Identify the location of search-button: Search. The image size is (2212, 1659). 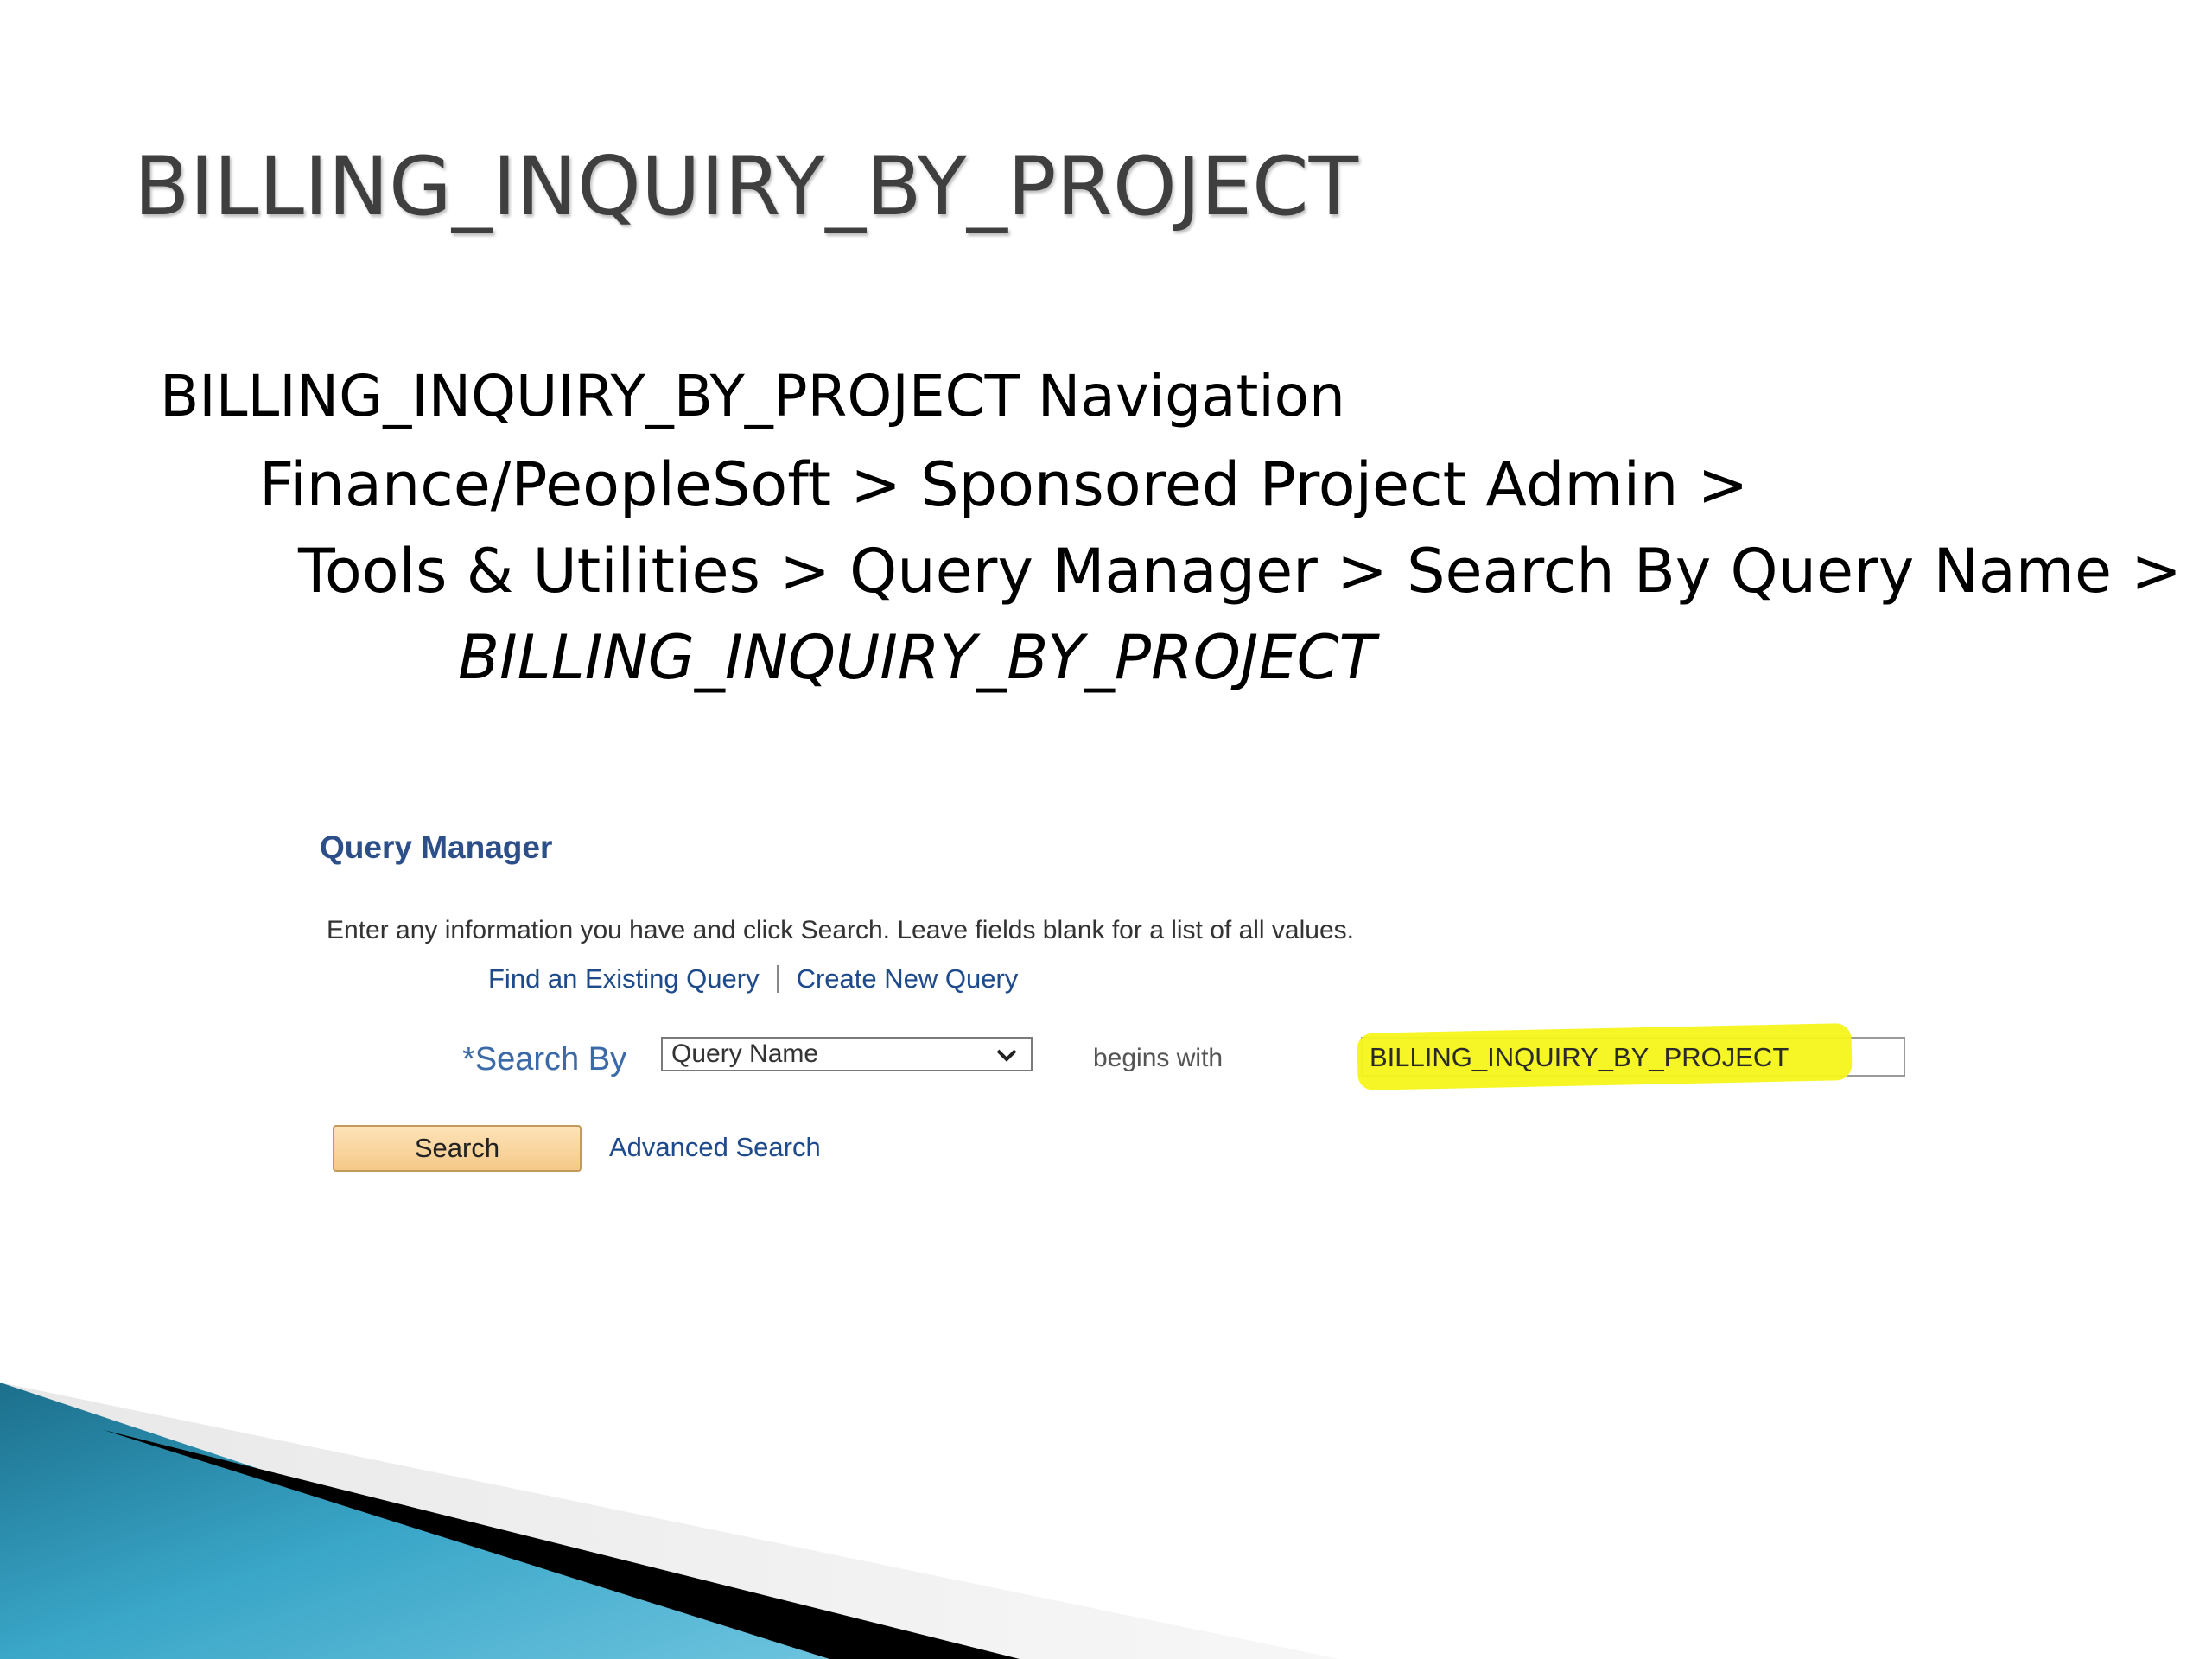
(457, 1148).